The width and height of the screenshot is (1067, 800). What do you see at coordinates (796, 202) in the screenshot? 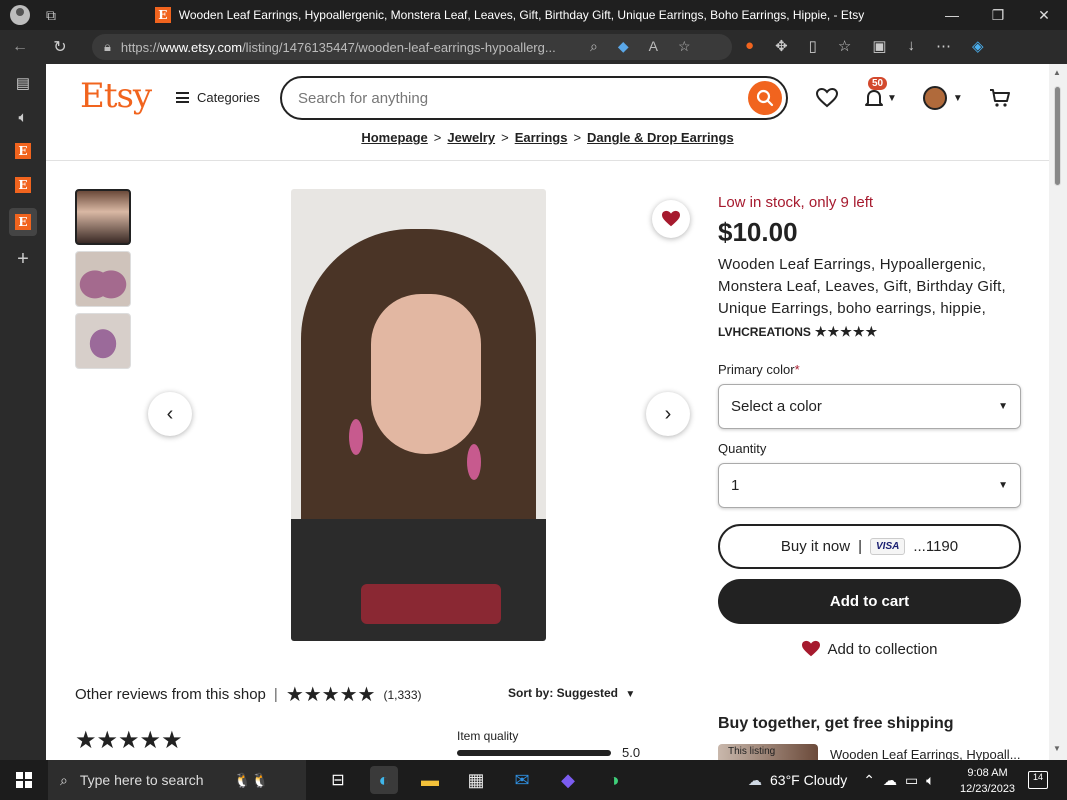
I see `stock-status: Low in stock, only 9 left` at bounding box center [796, 202].